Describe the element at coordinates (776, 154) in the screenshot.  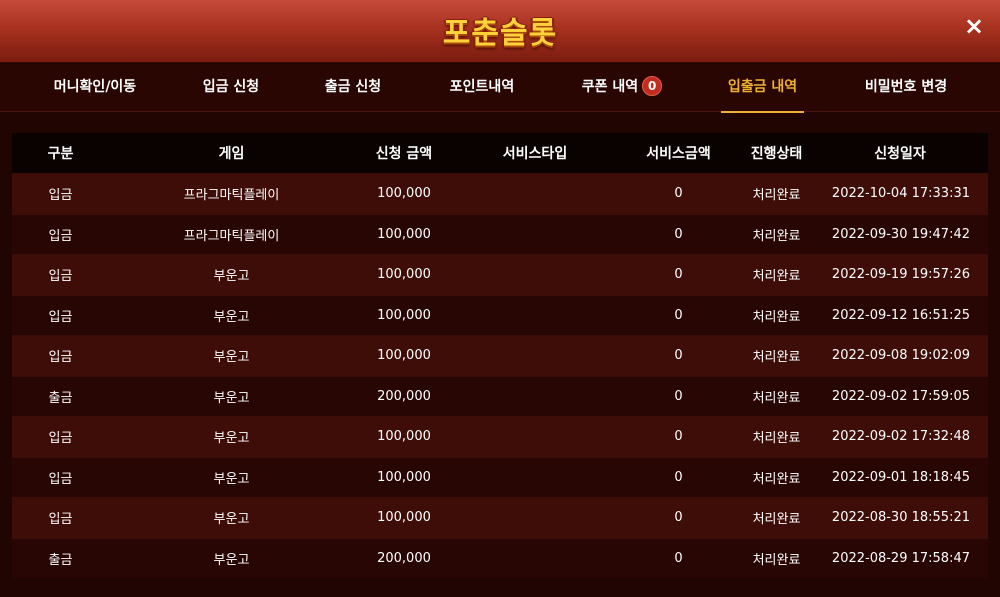
I see `column-header-status: 진행상태` at that location.